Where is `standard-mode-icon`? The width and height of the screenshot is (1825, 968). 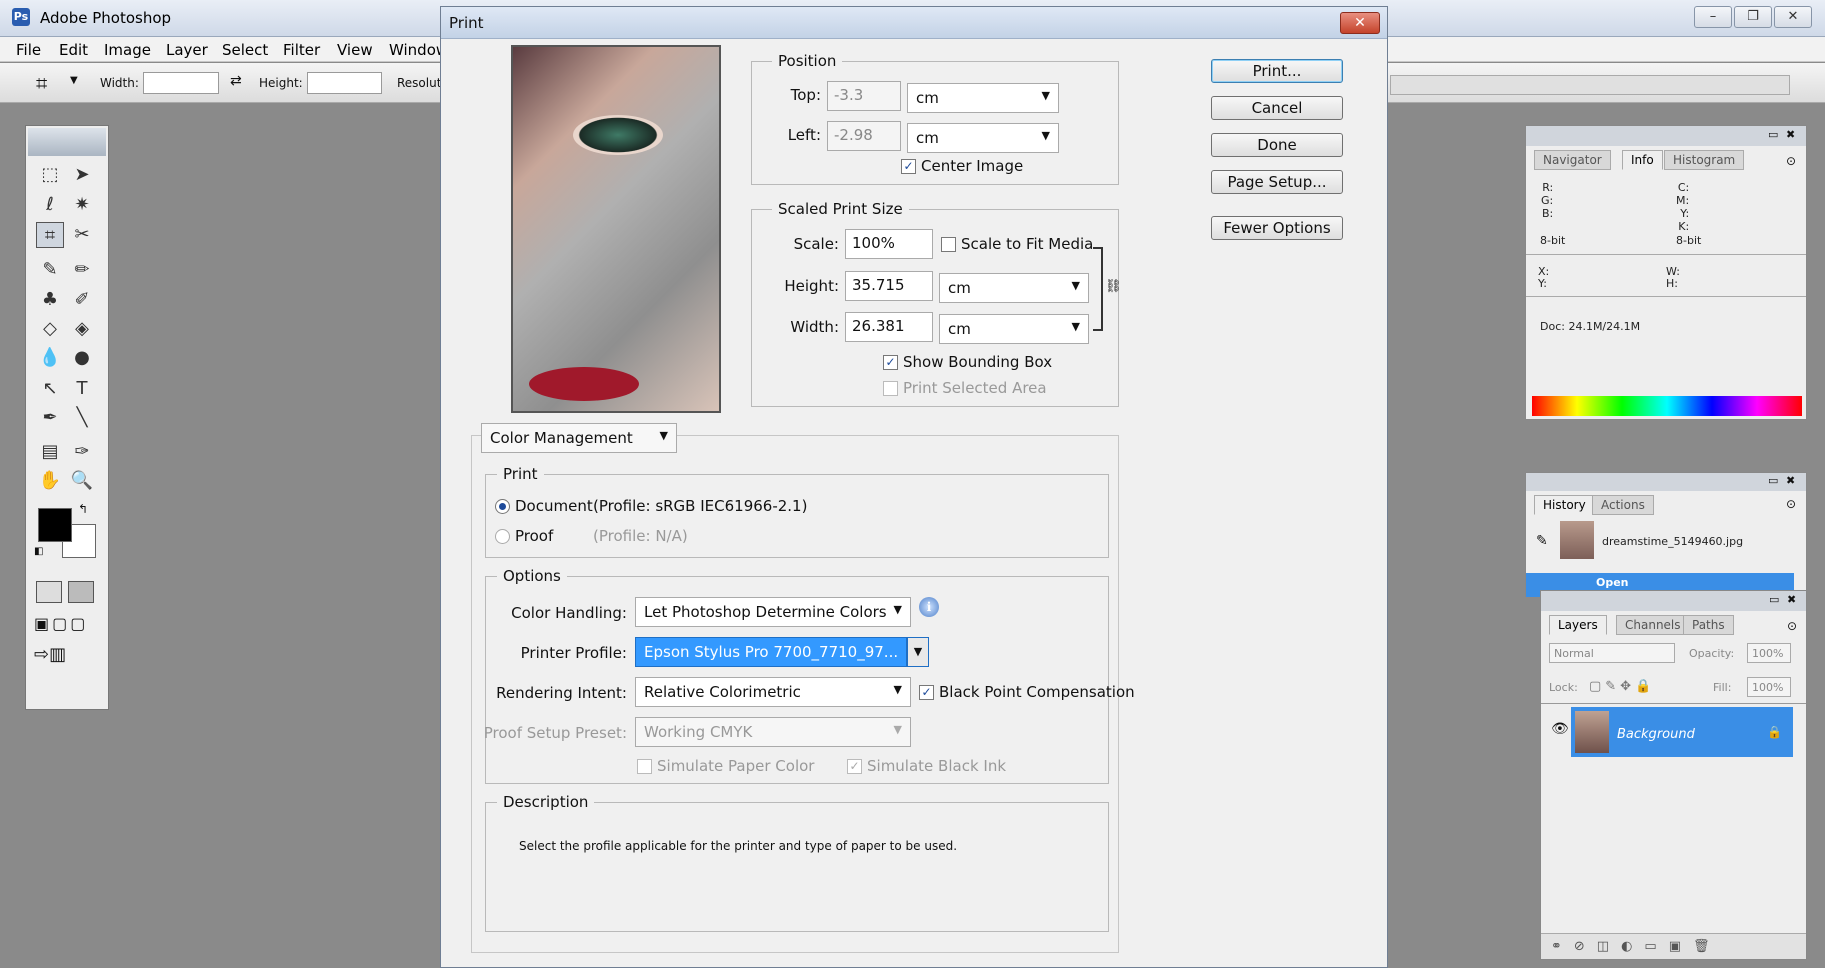 standard-mode-icon is located at coordinates (49, 592).